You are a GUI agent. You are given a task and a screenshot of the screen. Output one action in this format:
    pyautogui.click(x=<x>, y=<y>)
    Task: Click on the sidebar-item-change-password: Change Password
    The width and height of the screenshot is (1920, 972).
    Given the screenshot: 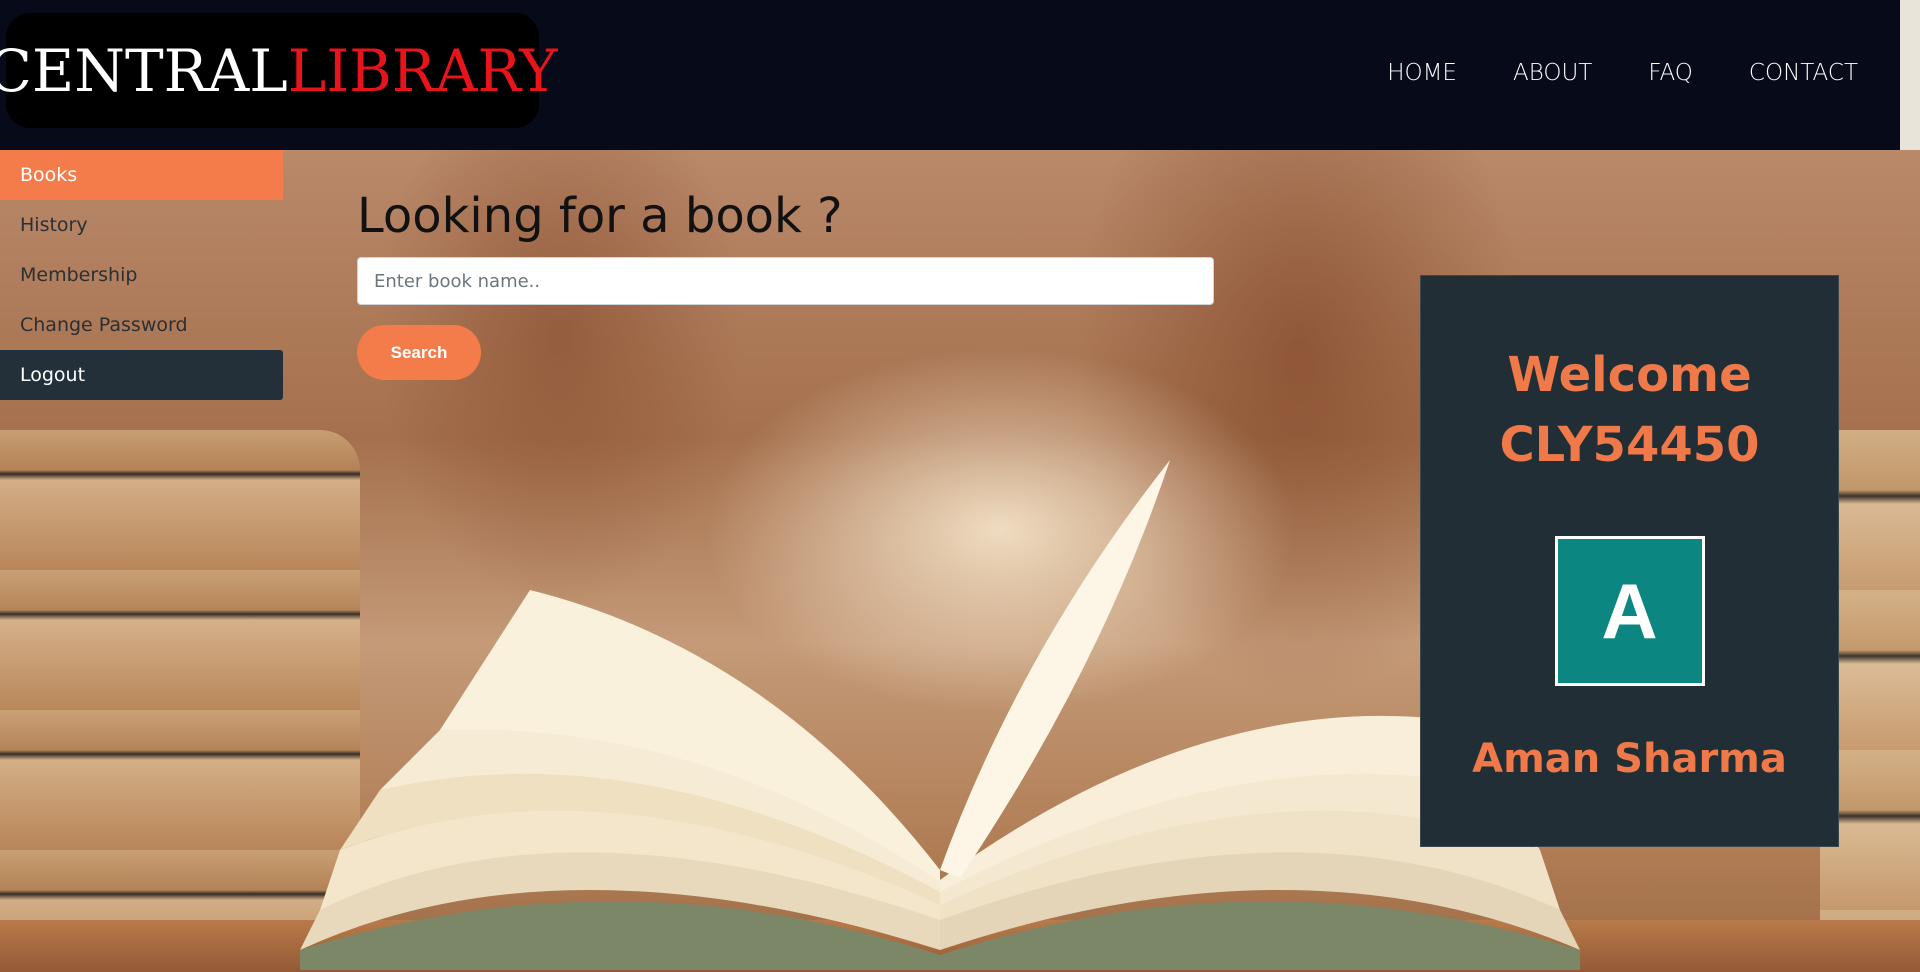 What is the action you would take?
    pyautogui.click(x=141, y=325)
    